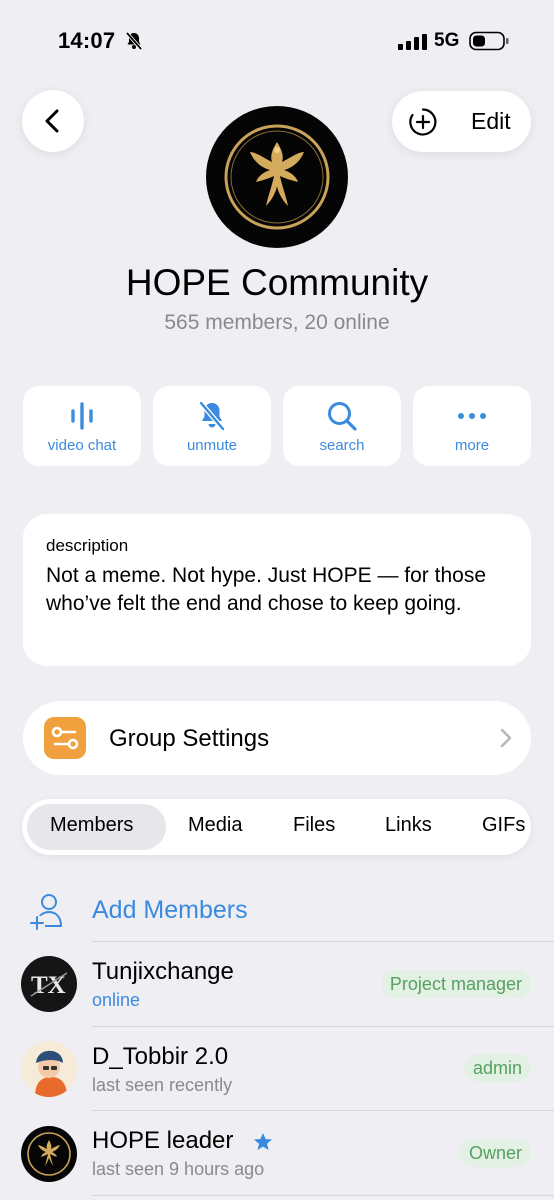  I want to click on video-chat-button: video chat, so click(82, 426).